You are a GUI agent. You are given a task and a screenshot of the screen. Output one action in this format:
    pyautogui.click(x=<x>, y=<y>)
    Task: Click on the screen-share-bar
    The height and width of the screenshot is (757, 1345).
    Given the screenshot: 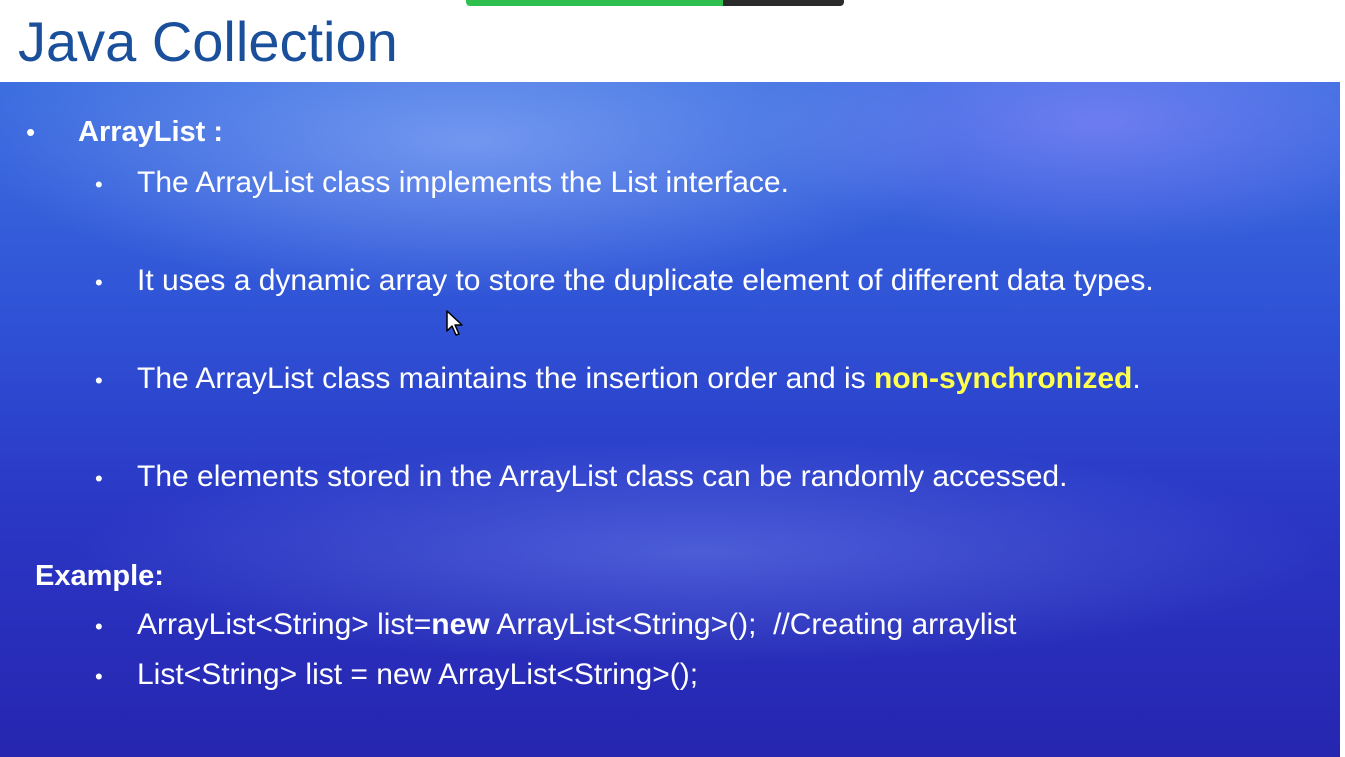 What is the action you would take?
    pyautogui.click(x=655, y=3)
    